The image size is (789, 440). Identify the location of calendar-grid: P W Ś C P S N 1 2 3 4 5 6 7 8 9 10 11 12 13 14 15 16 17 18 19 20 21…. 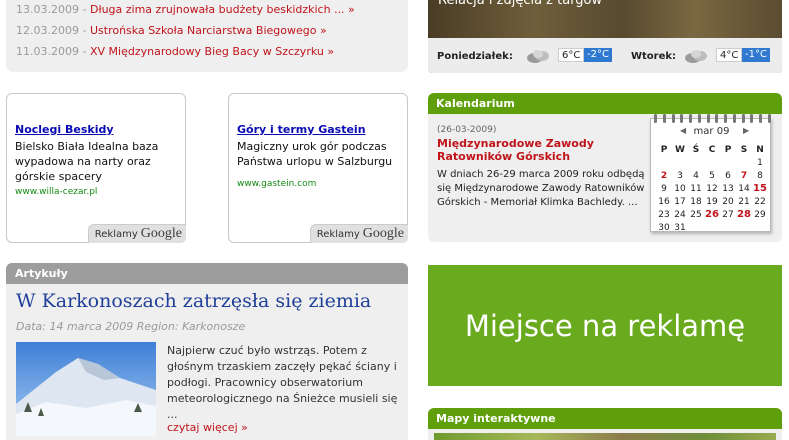
(712, 189).